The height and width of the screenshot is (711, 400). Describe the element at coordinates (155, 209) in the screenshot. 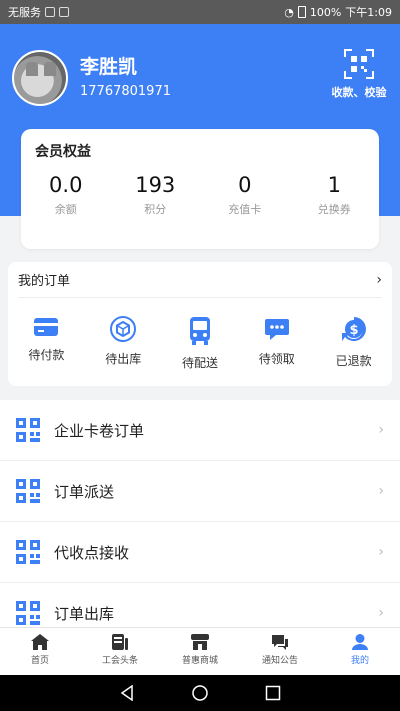

I see `stat-label: 积分` at that location.